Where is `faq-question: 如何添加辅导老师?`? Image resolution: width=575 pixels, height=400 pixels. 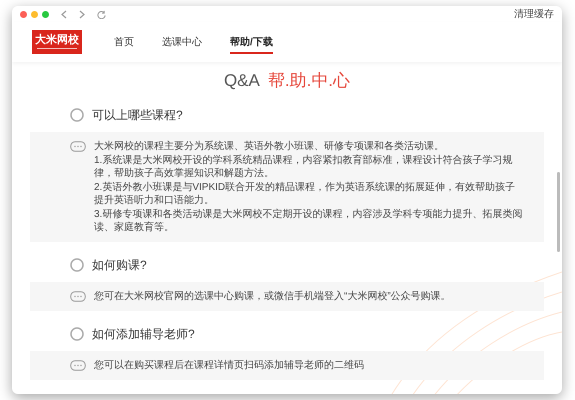 faq-question: 如何添加辅导老师? is located at coordinates (143, 333).